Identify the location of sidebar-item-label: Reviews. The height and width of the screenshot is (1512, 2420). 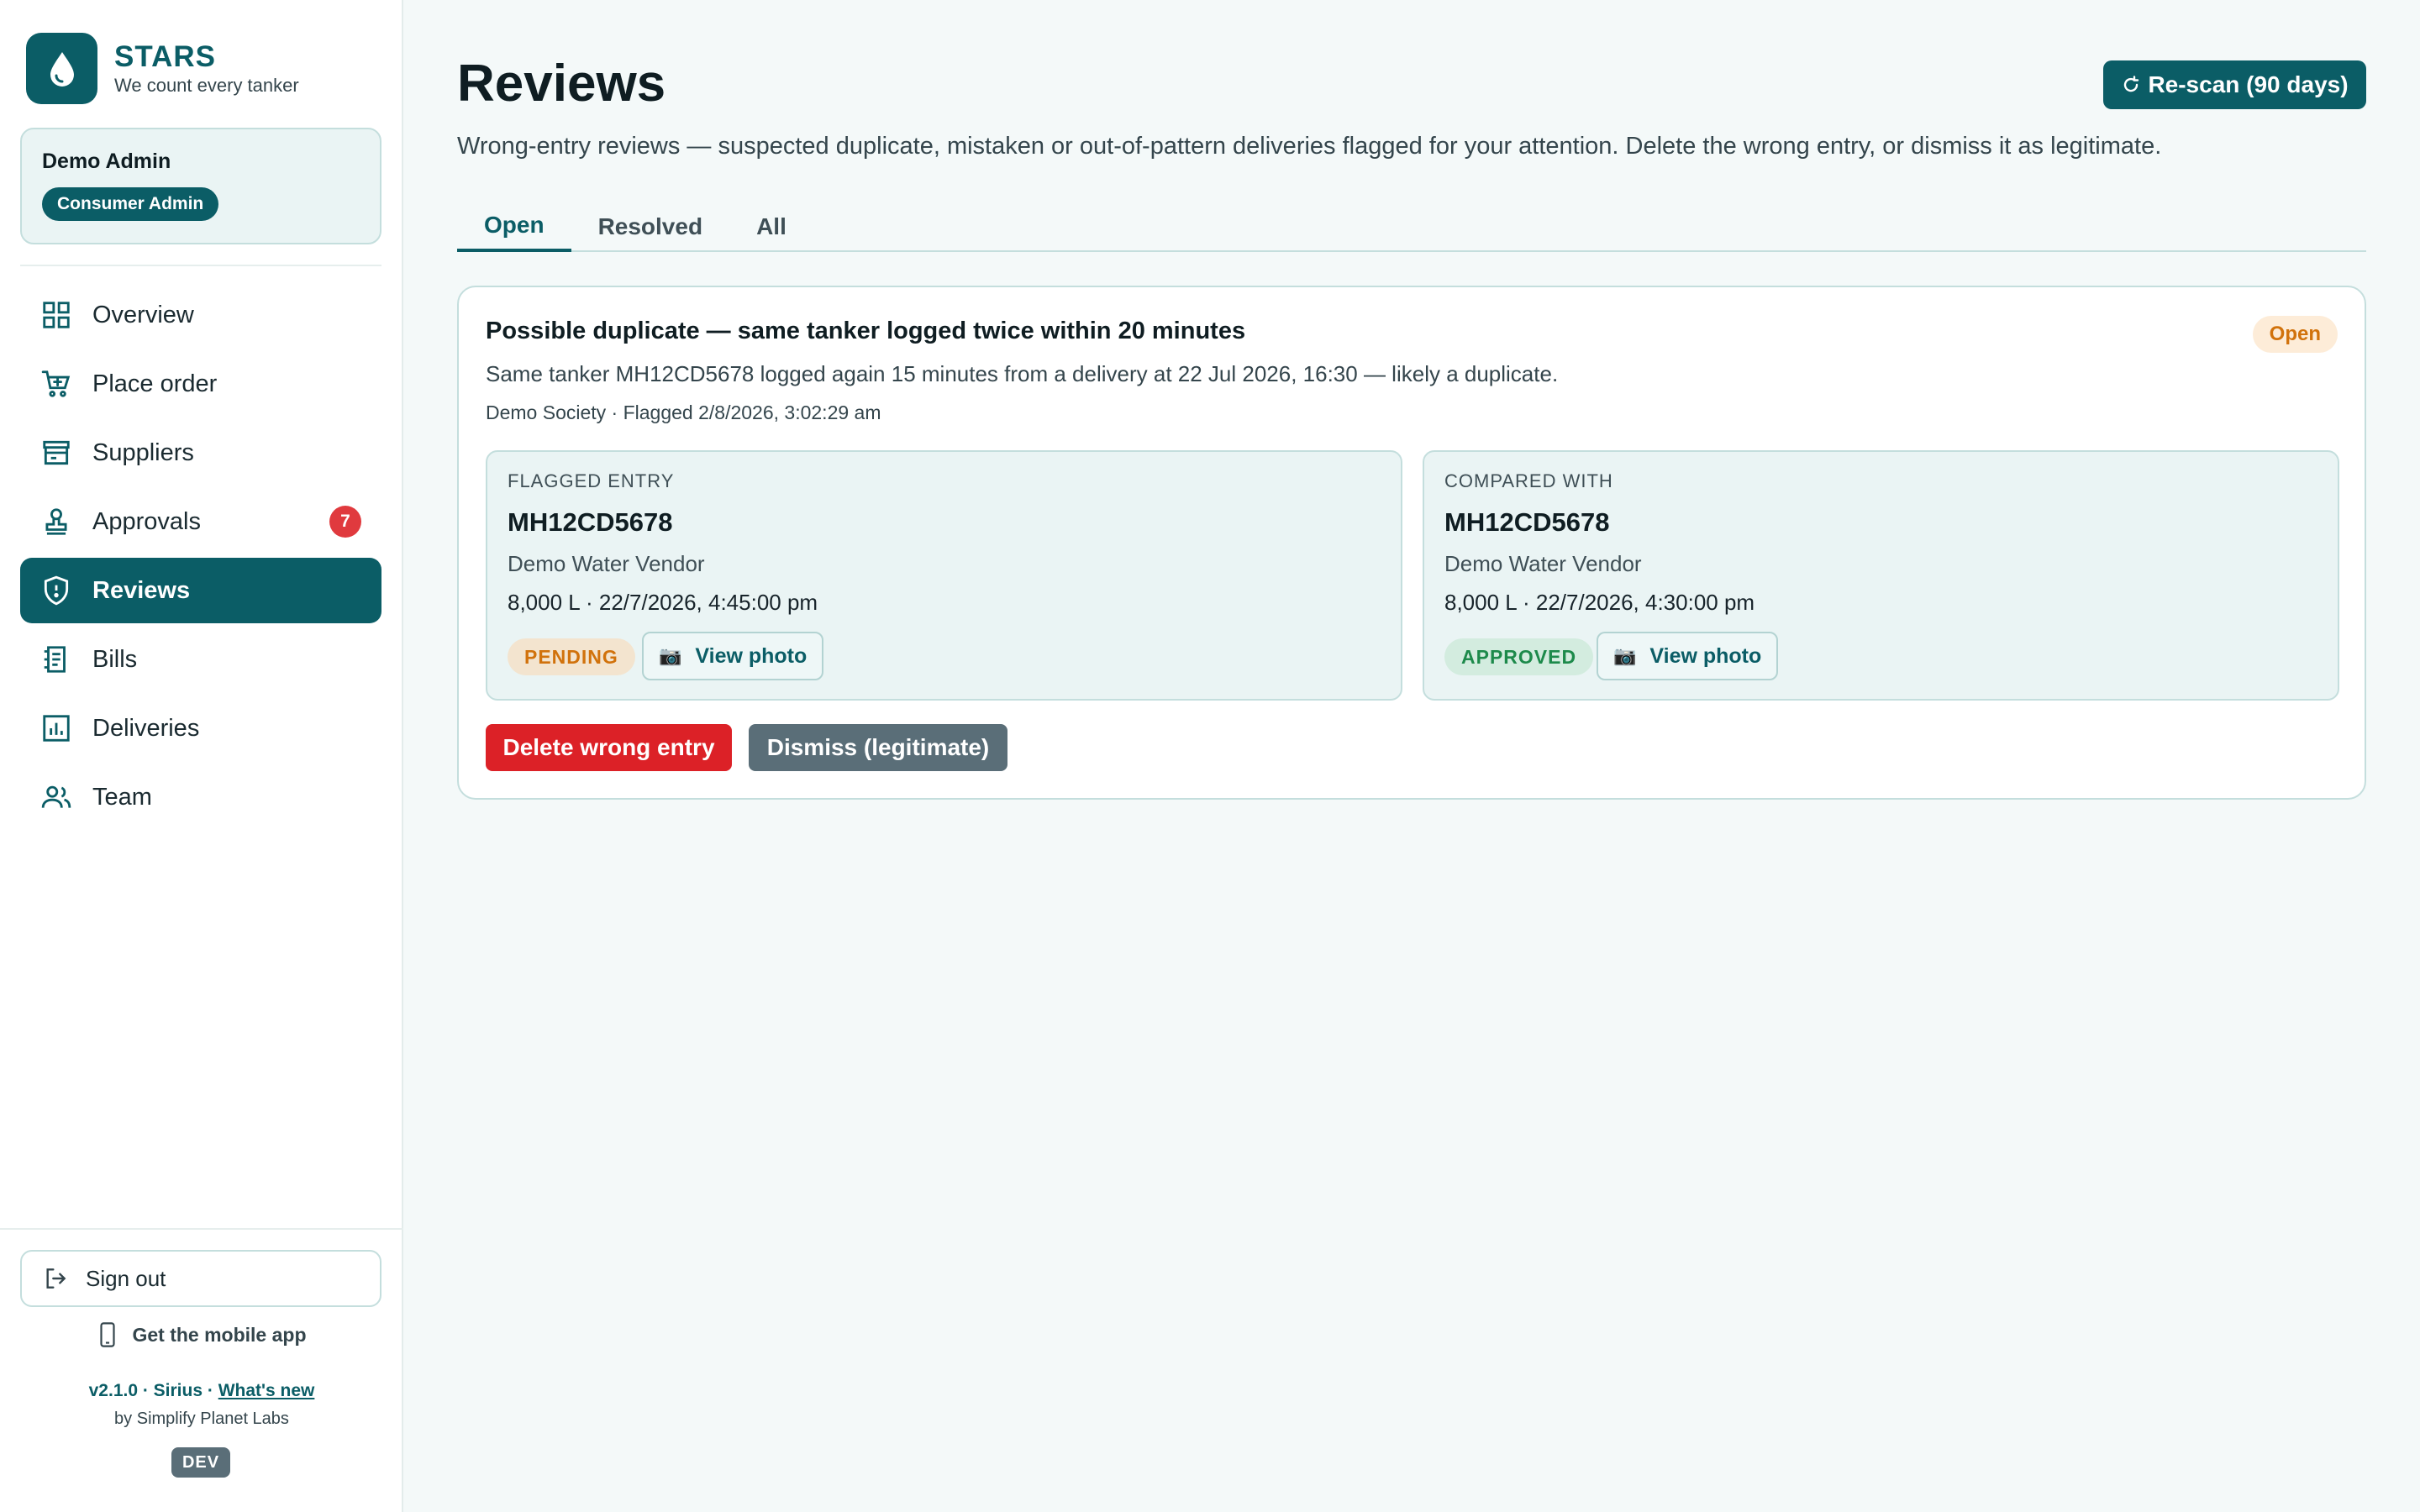
(142, 590).